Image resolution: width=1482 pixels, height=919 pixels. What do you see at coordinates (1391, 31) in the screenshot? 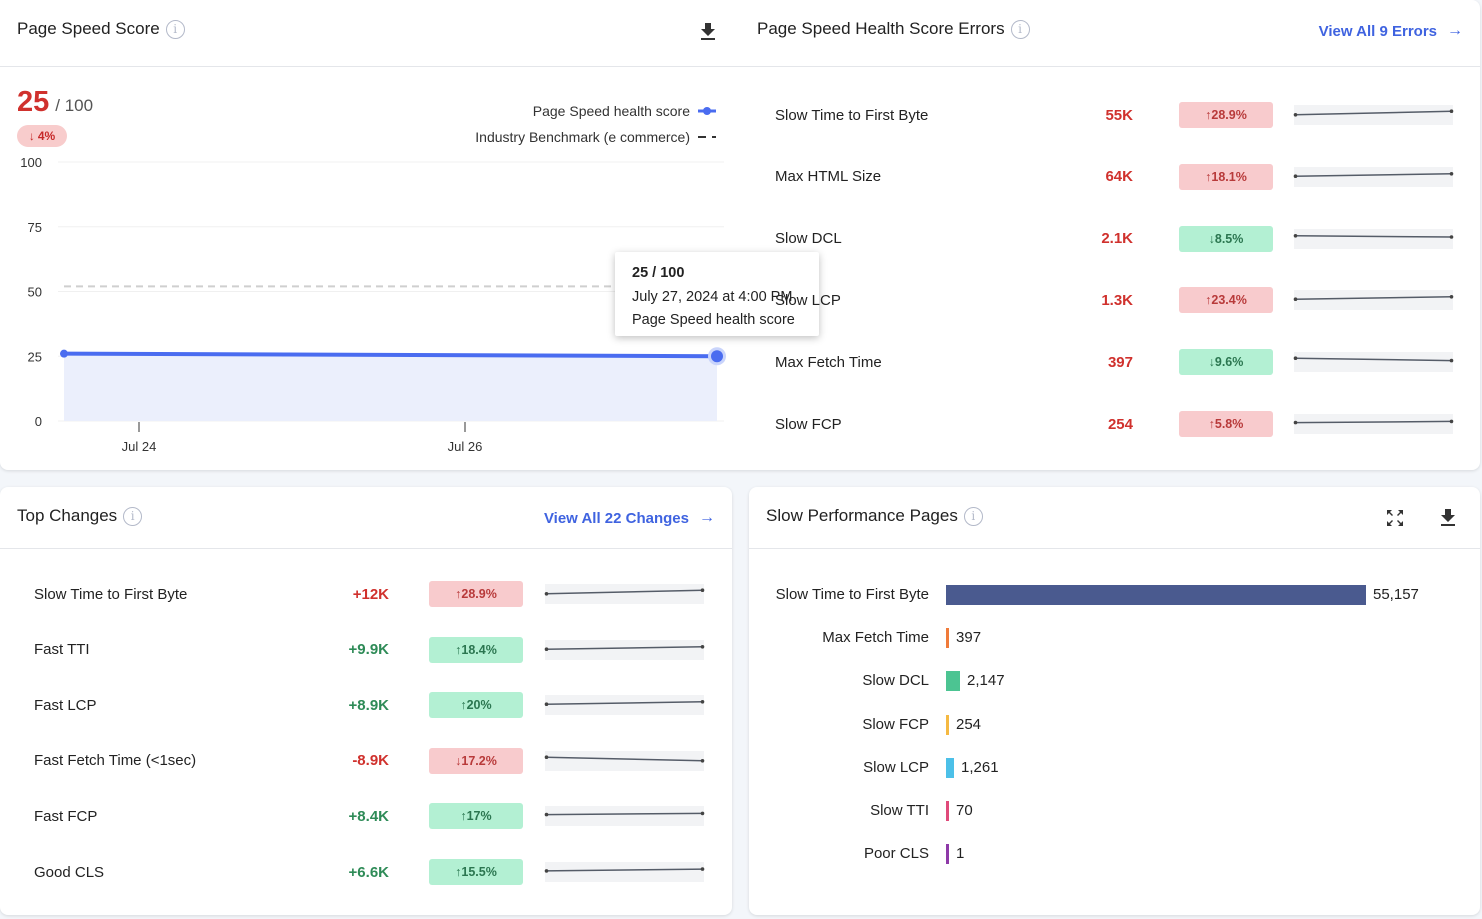
I see `view-all-errors-link: View All 9 Errors →` at bounding box center [1391, 31].